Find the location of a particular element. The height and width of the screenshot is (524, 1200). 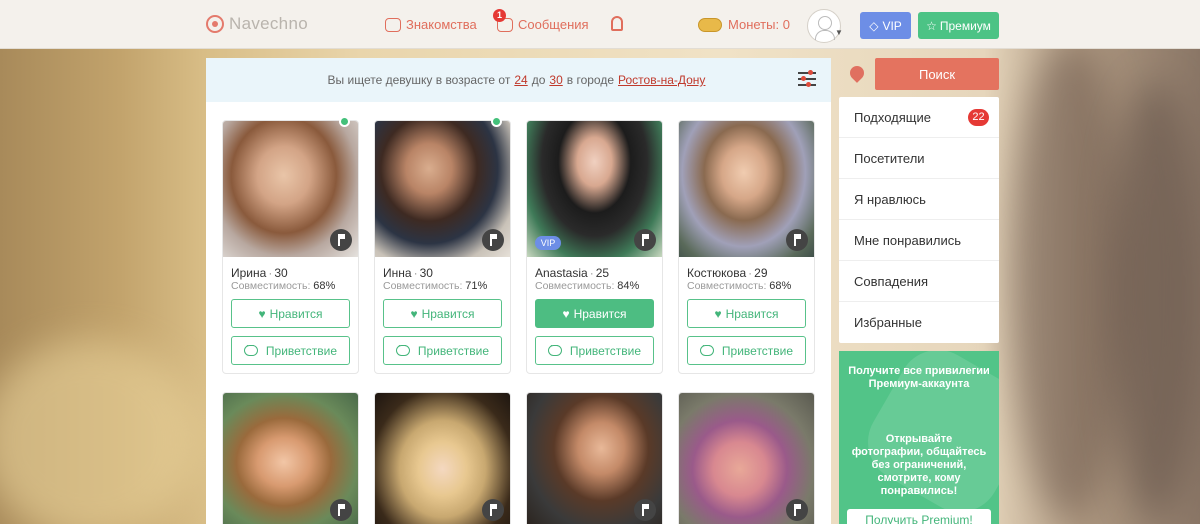

sidebar-item-label: Мне понравились is located at coordinates (908, 240).